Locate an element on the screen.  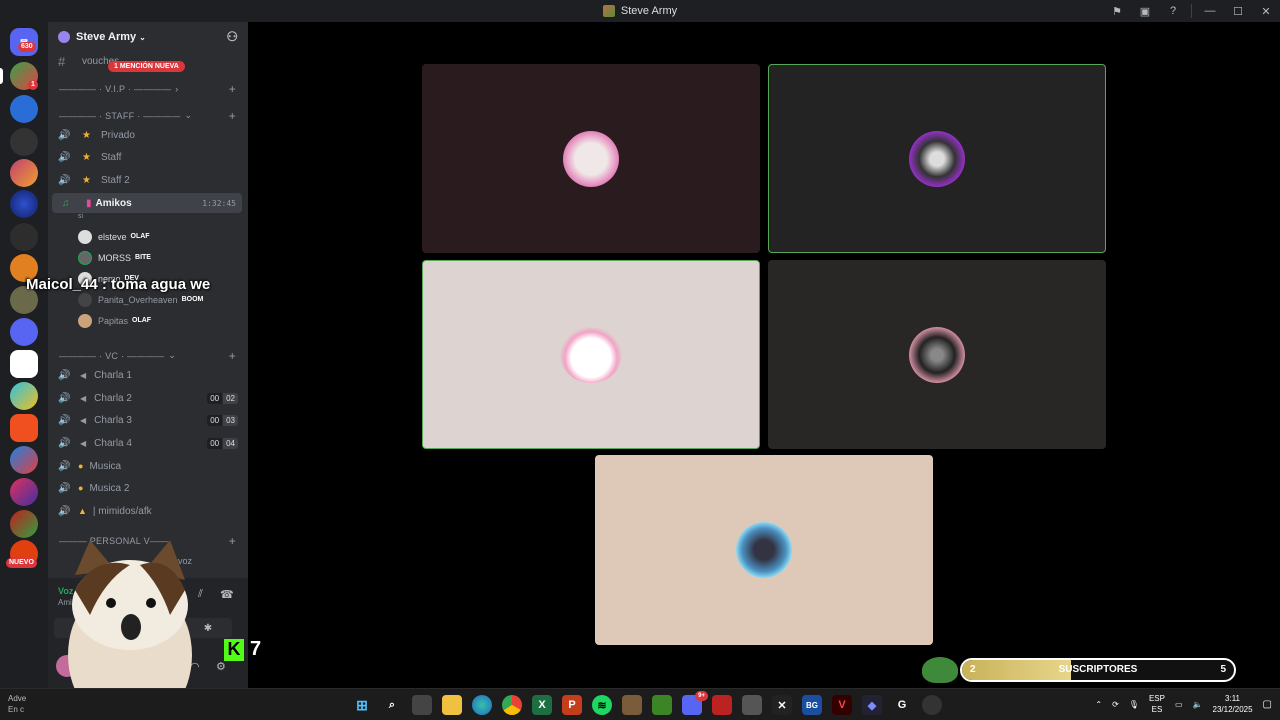
category-label: ———— · VC · ———— is located at coordinates (112, 355).